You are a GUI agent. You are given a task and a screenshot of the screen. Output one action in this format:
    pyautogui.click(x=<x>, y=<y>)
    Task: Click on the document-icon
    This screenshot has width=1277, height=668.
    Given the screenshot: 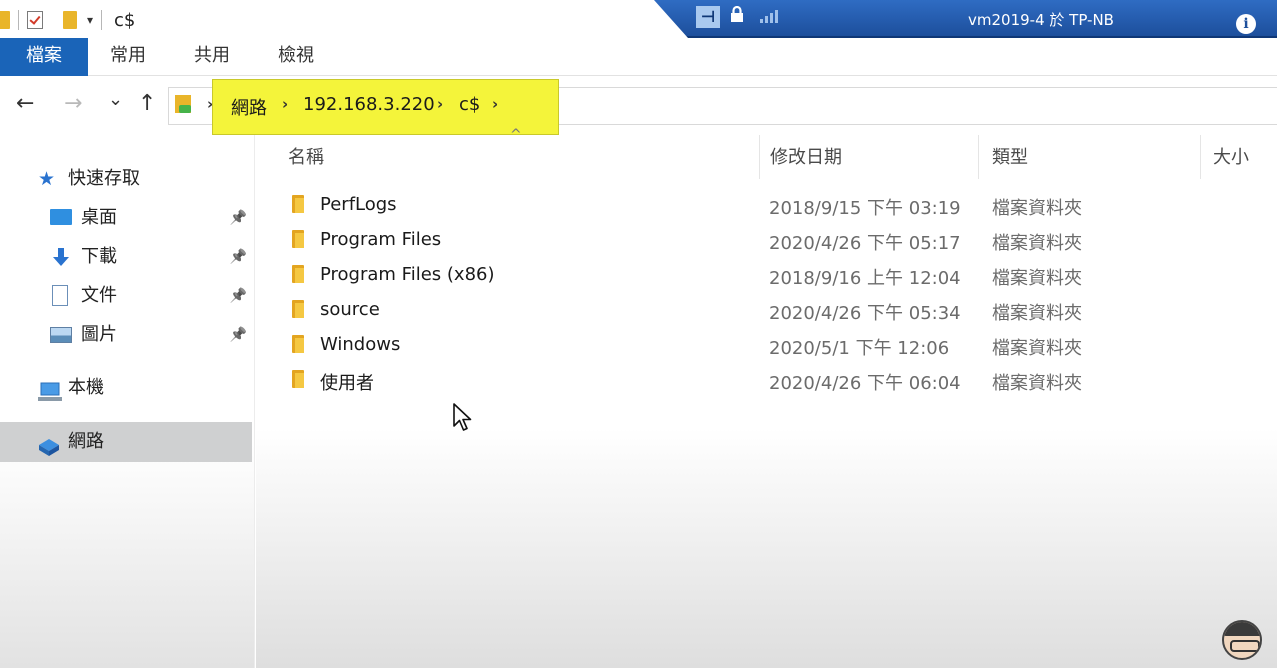 What is the action you would take?
    pyautogui.click(x=60, y=295)
    